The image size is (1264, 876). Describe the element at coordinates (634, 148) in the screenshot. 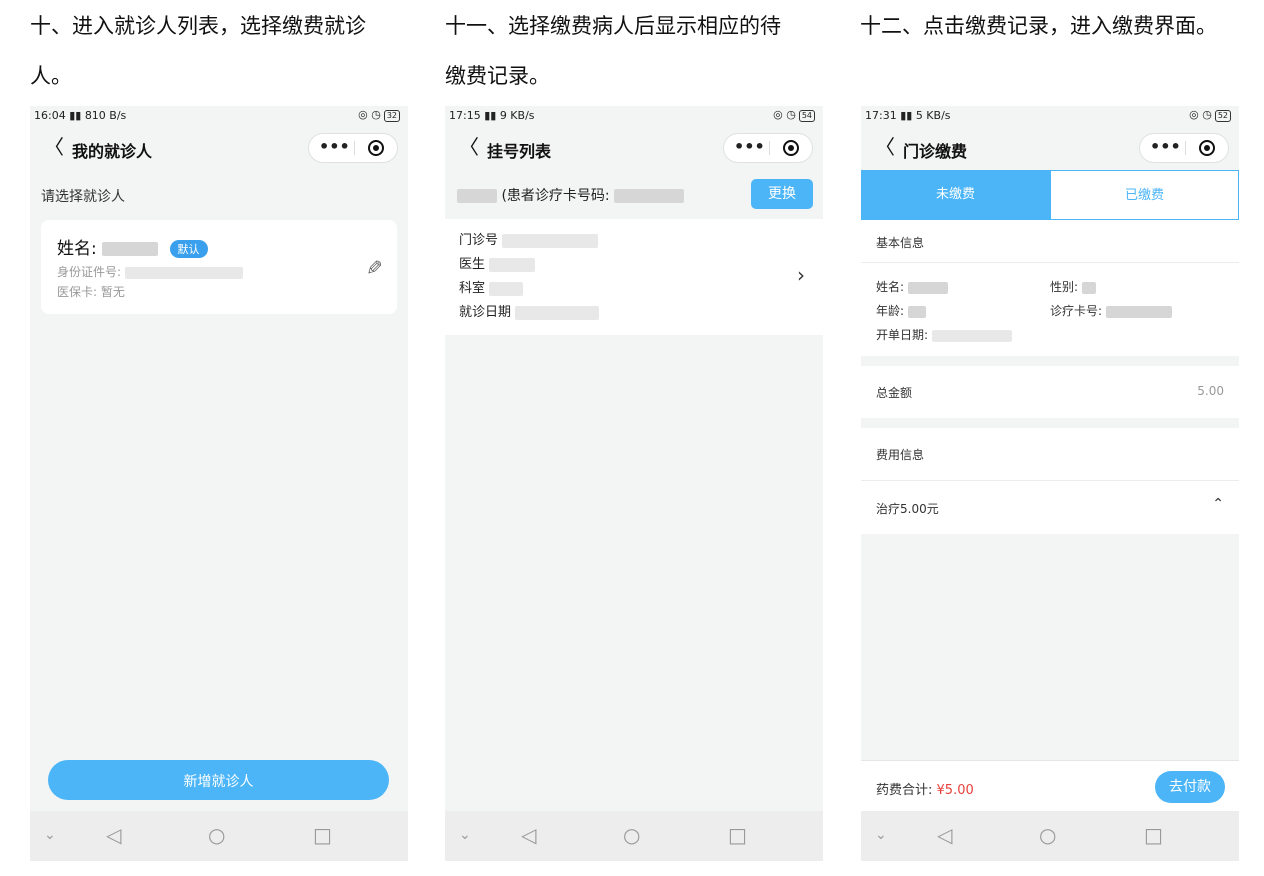

I see `nav-bar: 〈 挂号列表 •••` at that location.